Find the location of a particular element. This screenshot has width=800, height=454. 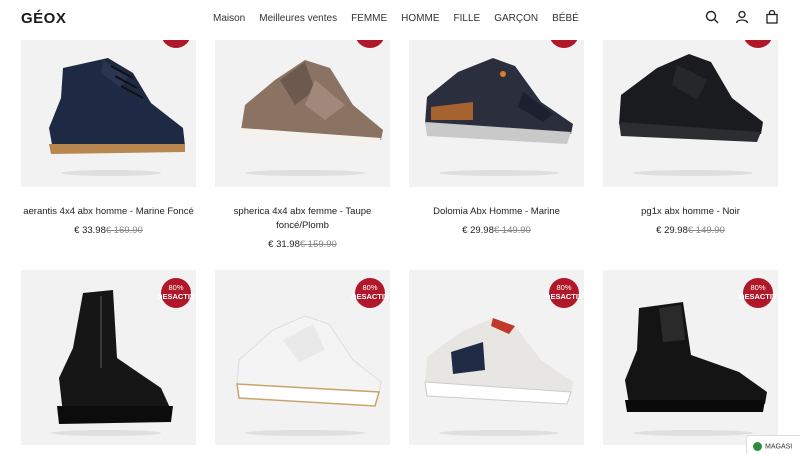

store-label: MAGASI is located at coordinates (779, 447).